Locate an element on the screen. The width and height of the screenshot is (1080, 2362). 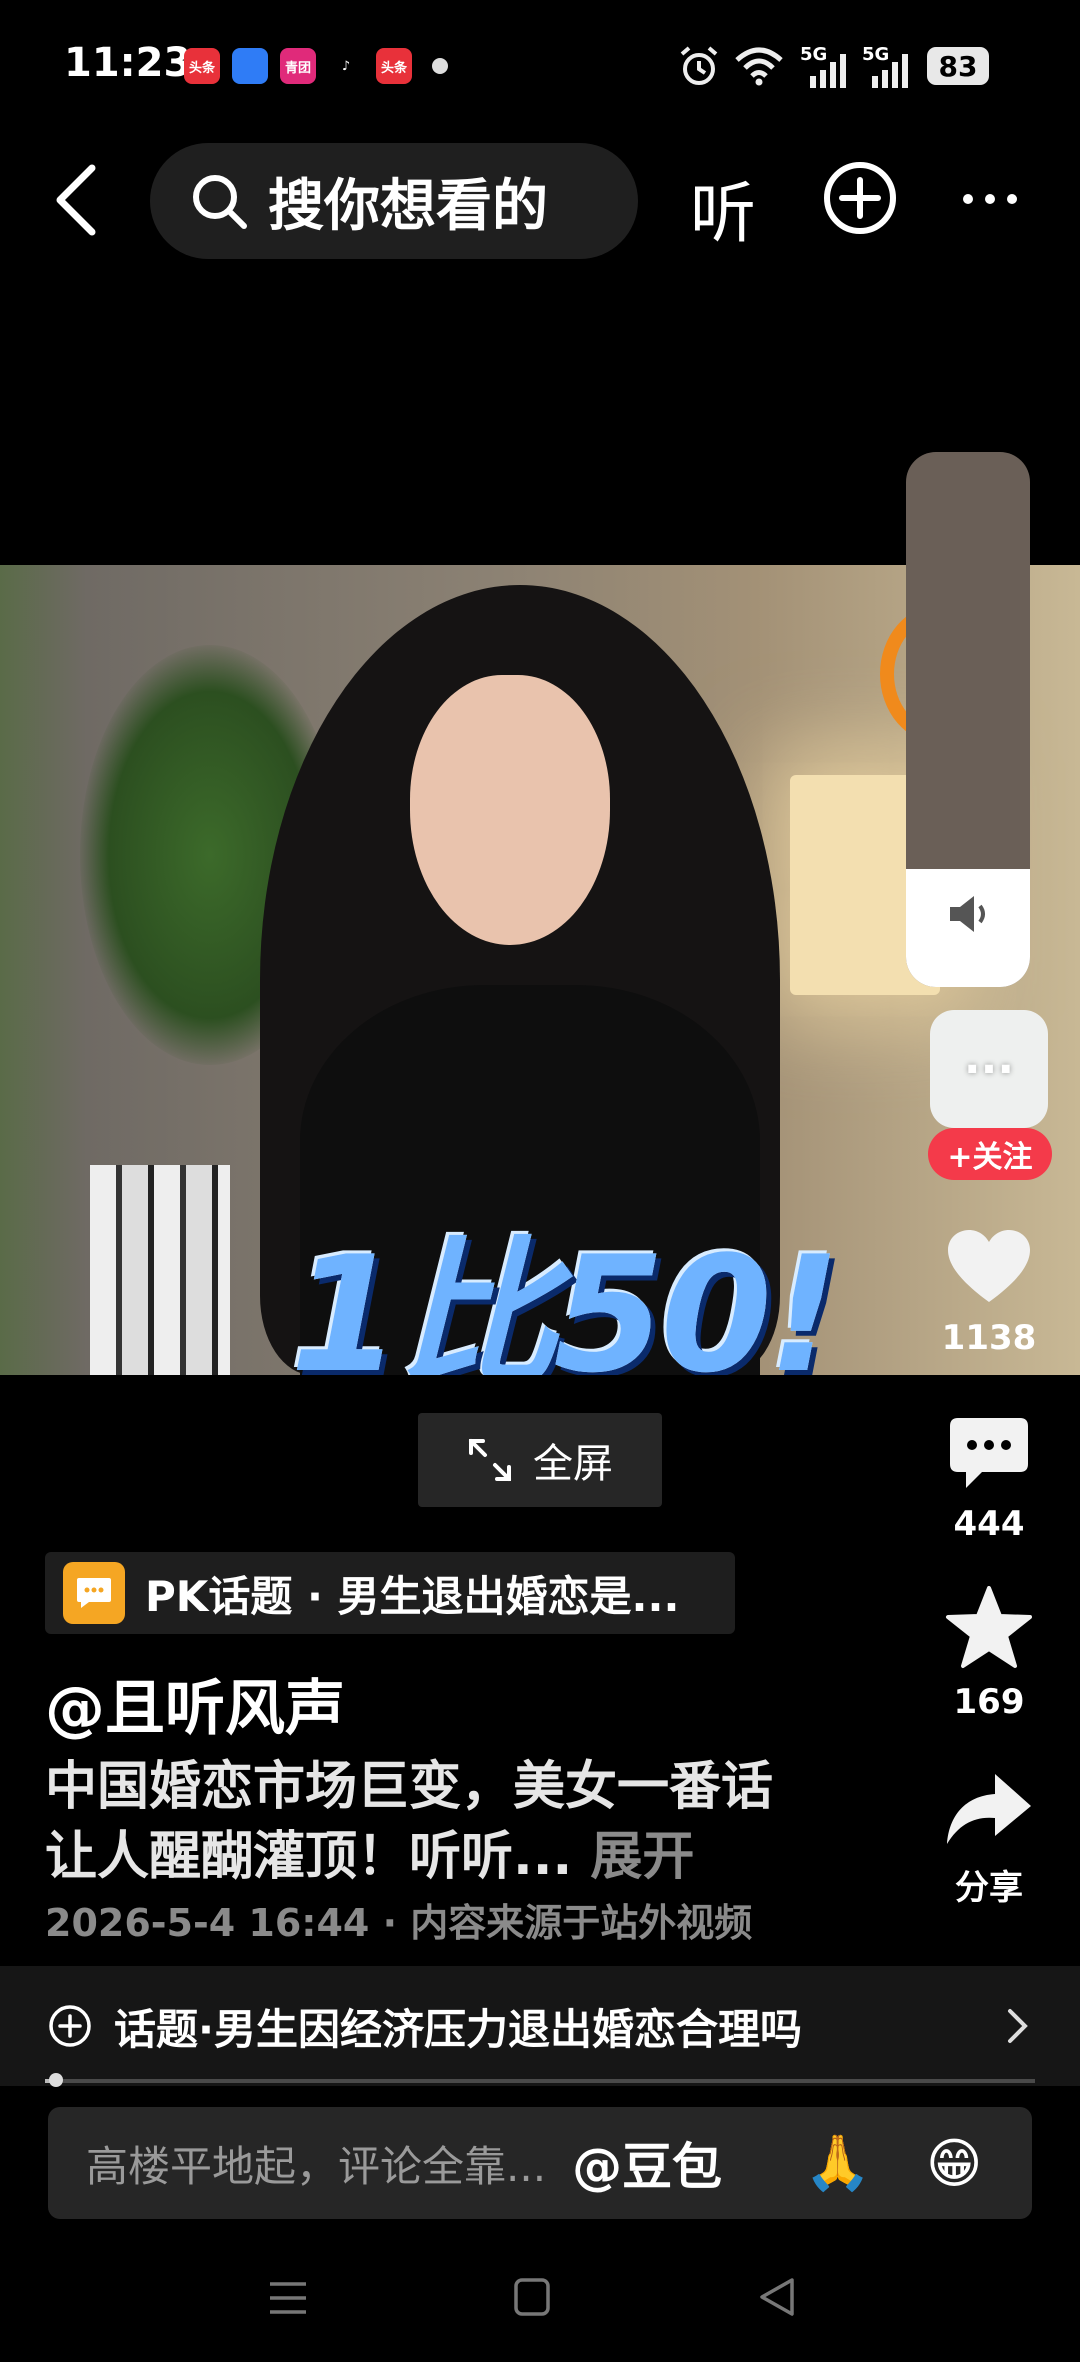
like-button: 1138 is located at coordinates (989, 1293).